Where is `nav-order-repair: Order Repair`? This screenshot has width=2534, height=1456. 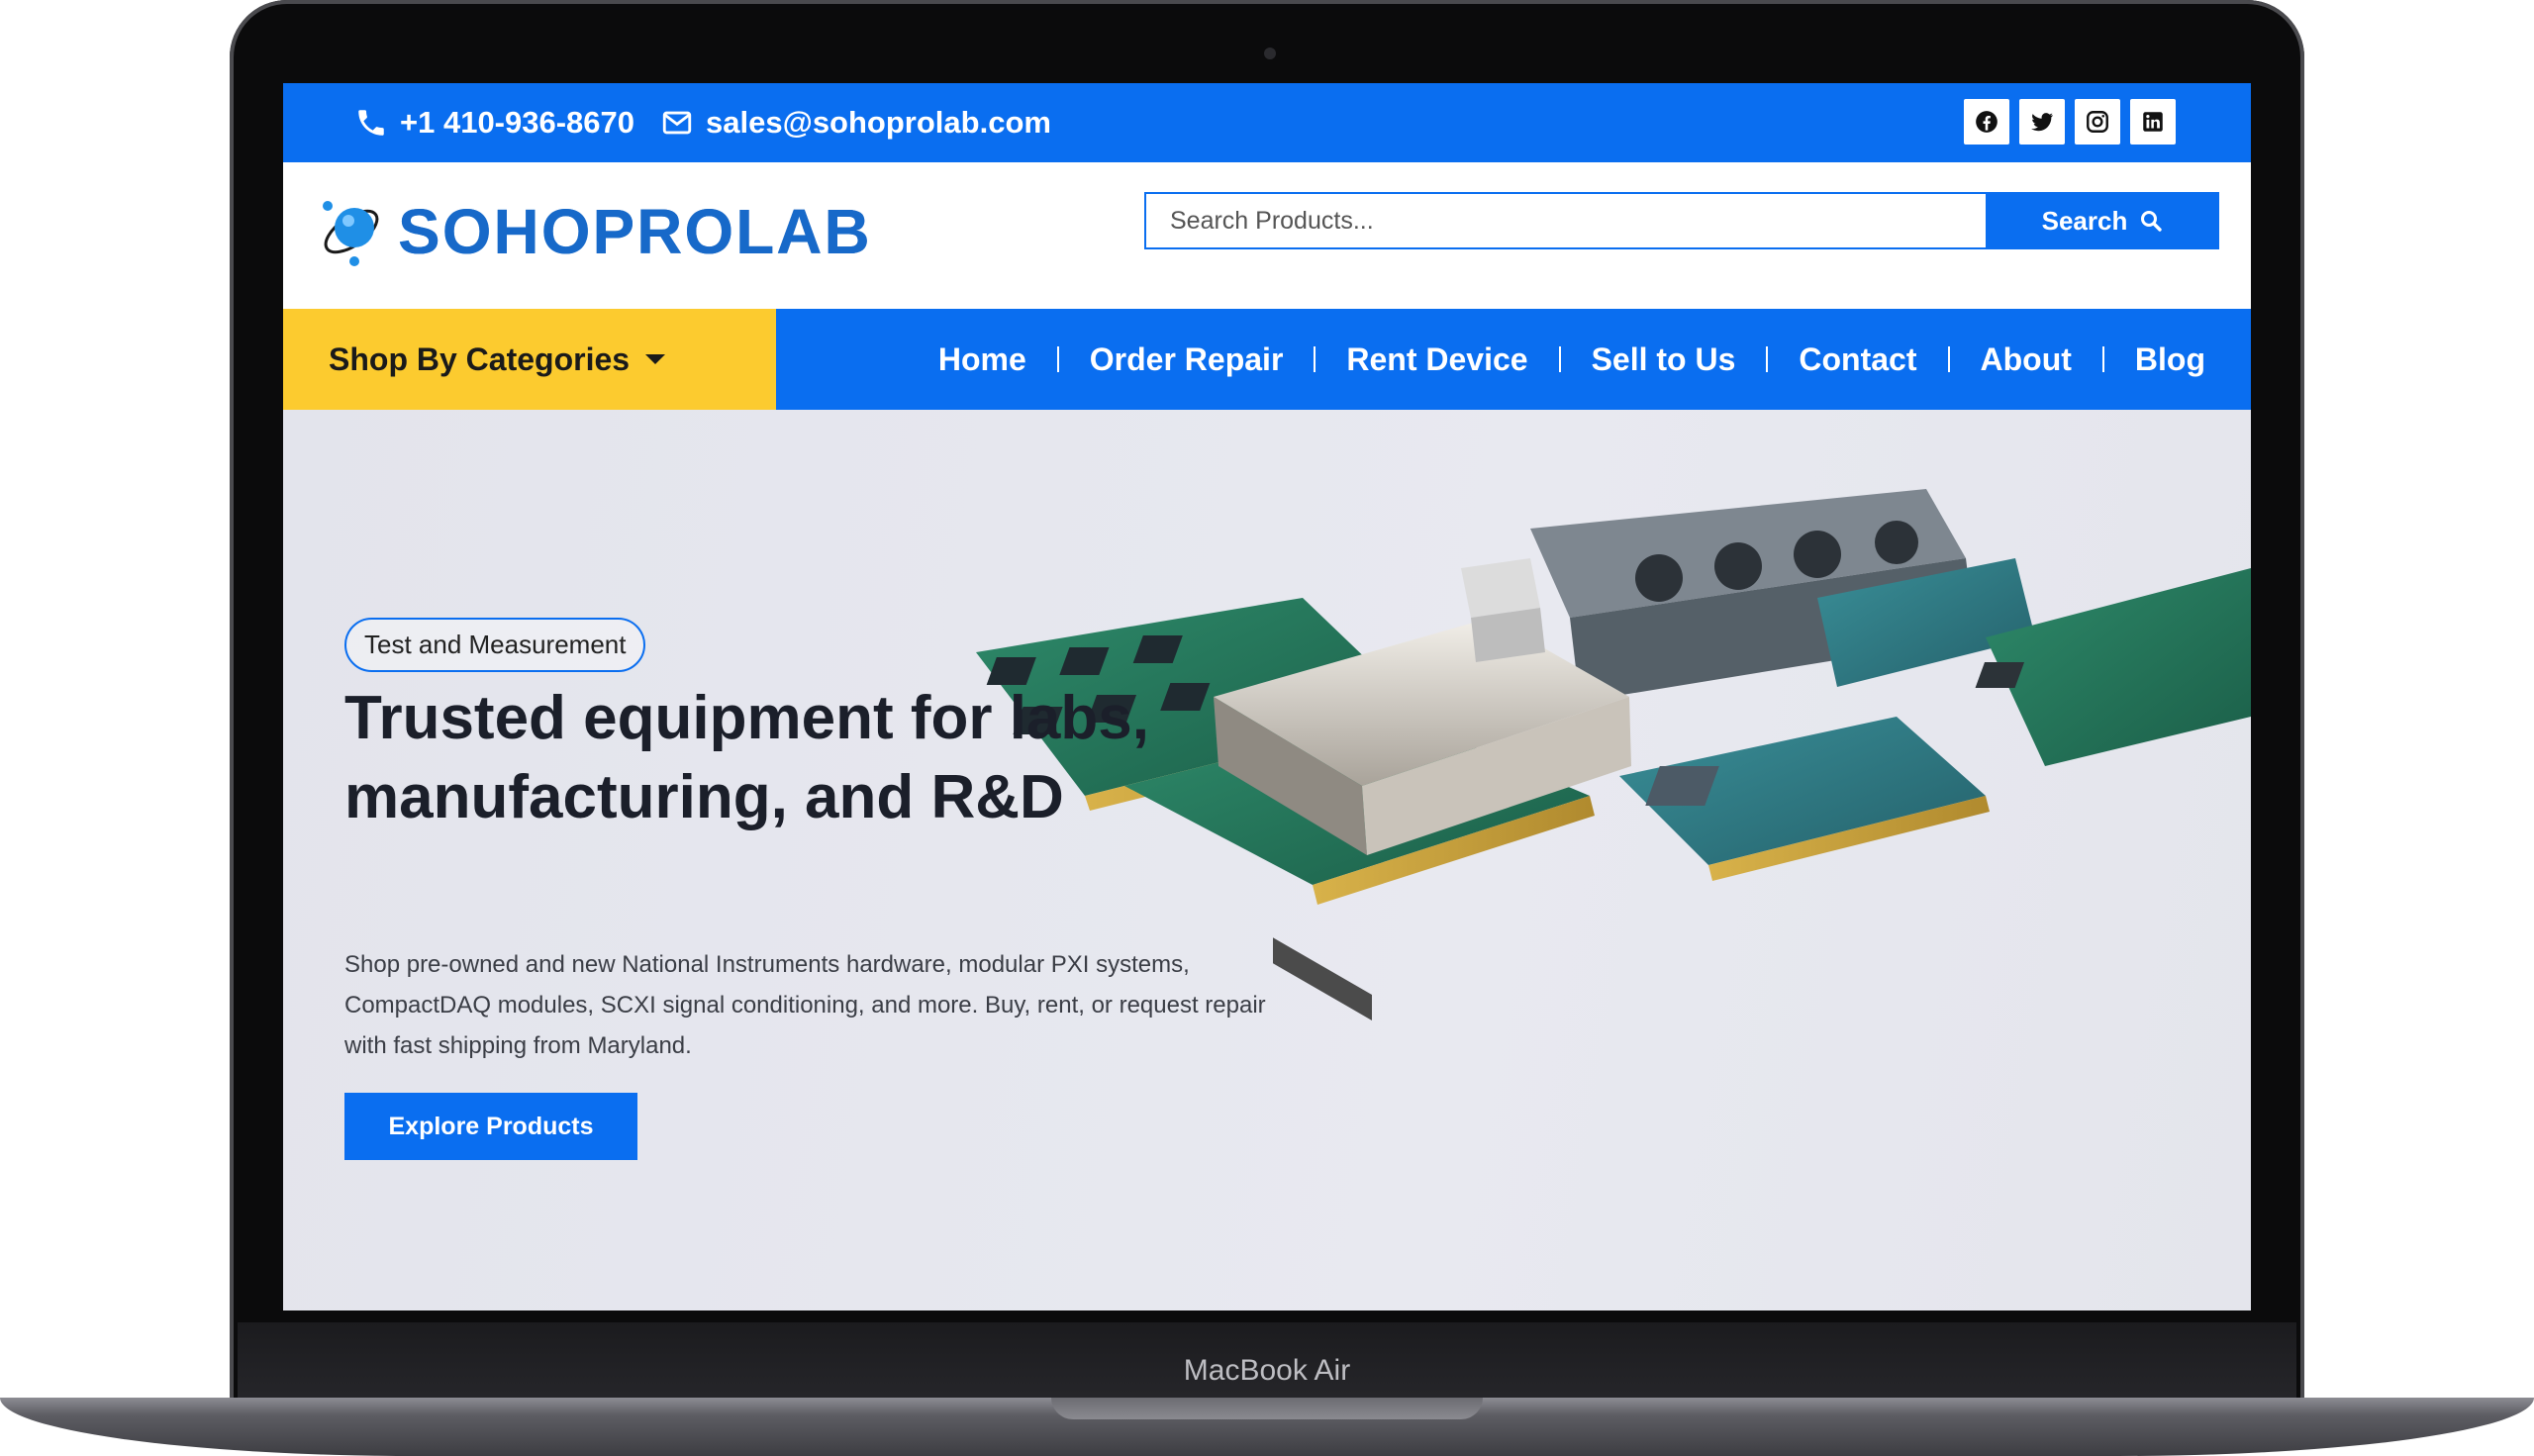 nav-order-repair: Order Repair is located at coordinates (1187, 359).